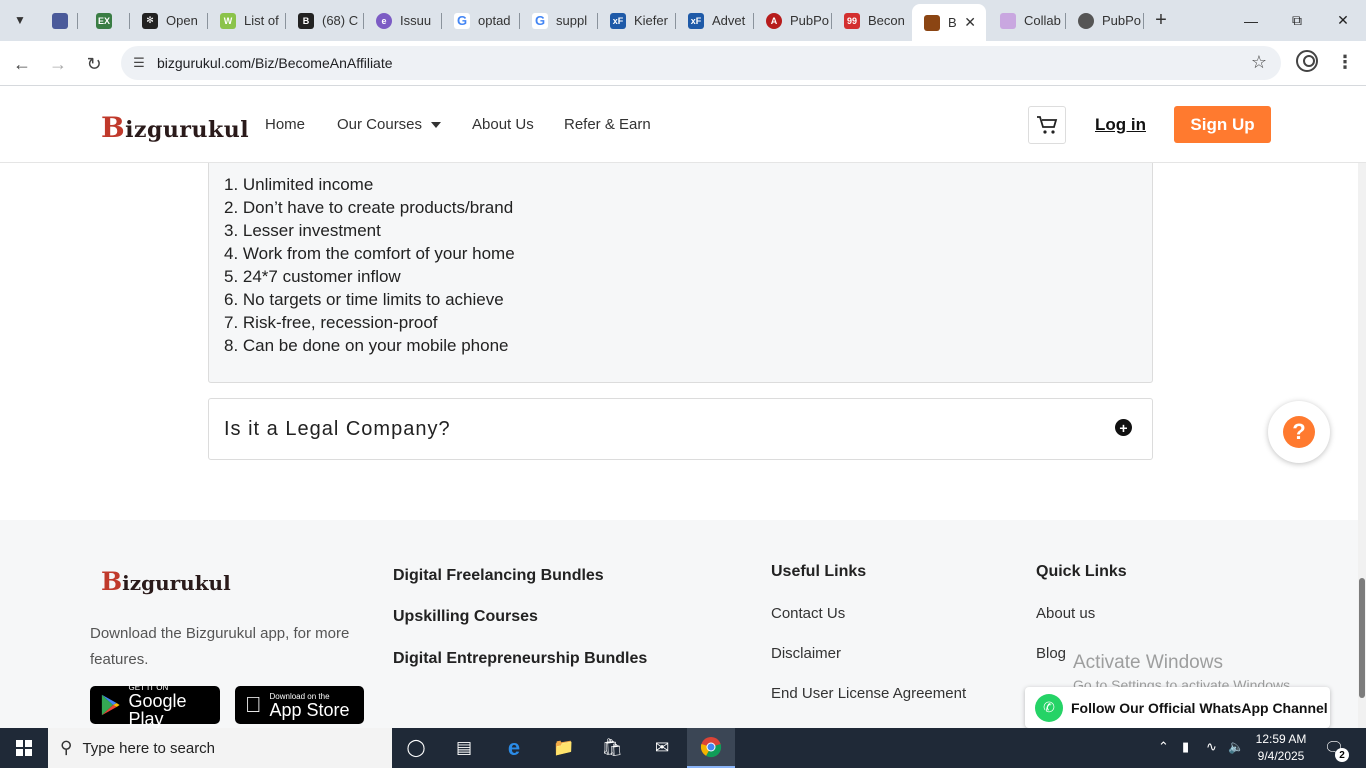 The width and height of the screenshot is (1366, 768). Describe the element at coordinates (139, 63) in the screenshot. I see `site-info-icon: ☰` at that location.